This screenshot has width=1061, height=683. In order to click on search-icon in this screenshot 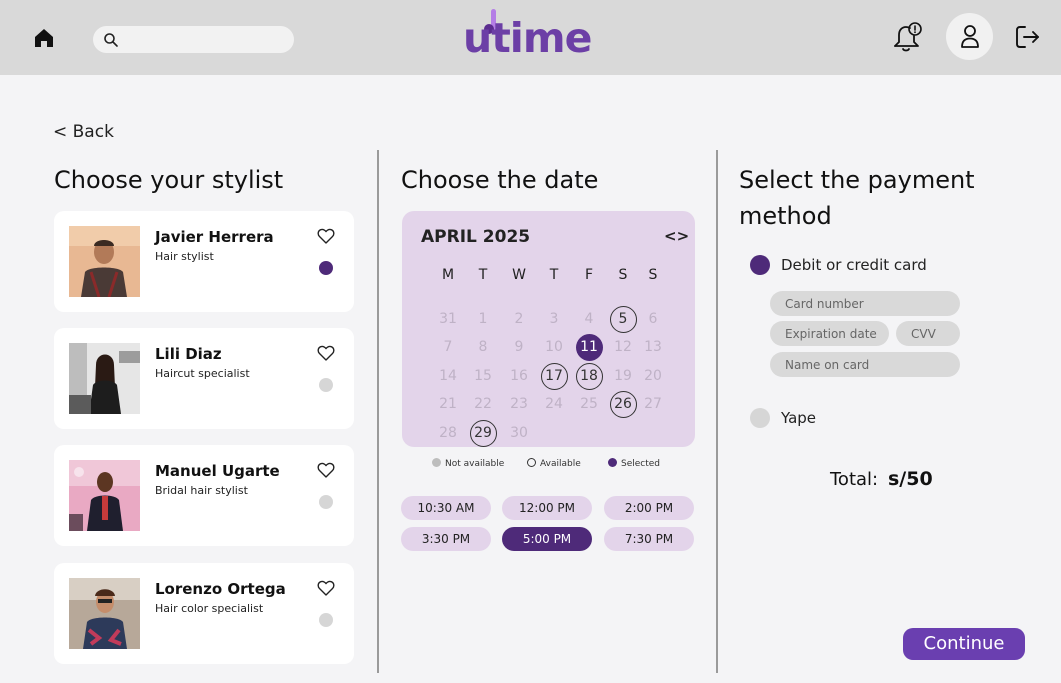, I will do `click(111, 40)`.